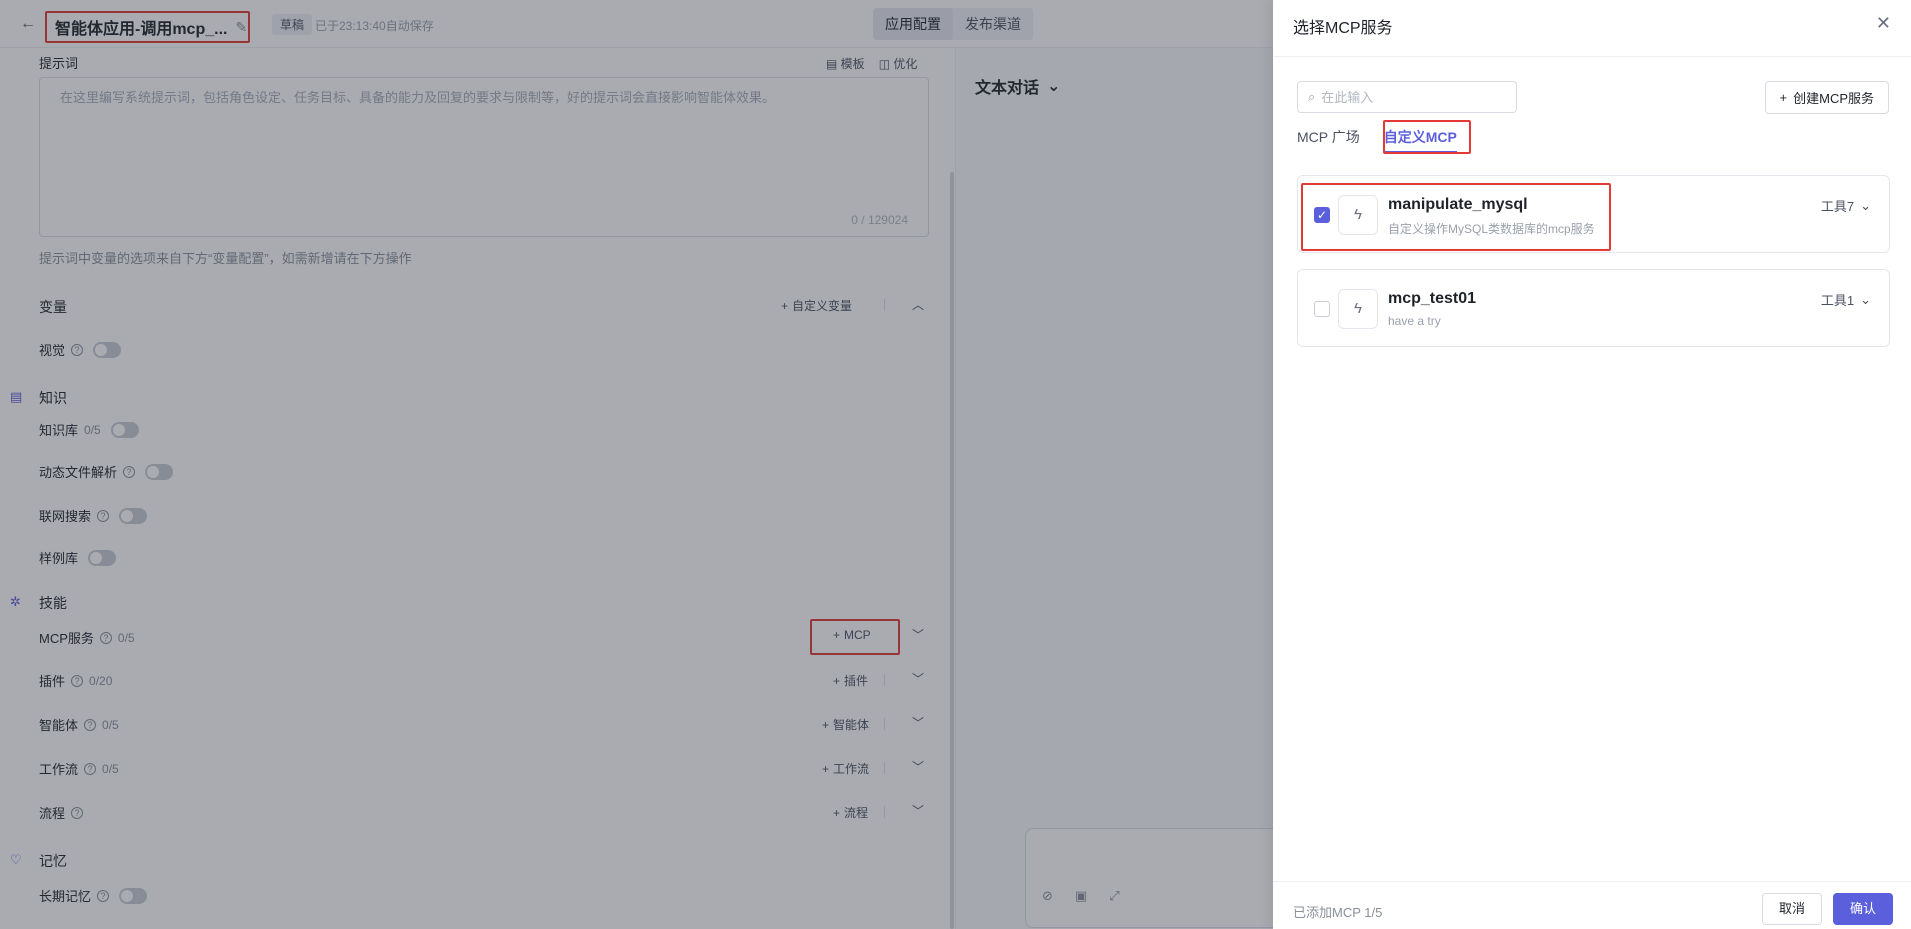 The width and height of the screenshot is (1911, 929). I want to click on service-tools-label: 工具7, so click(1837, 206).